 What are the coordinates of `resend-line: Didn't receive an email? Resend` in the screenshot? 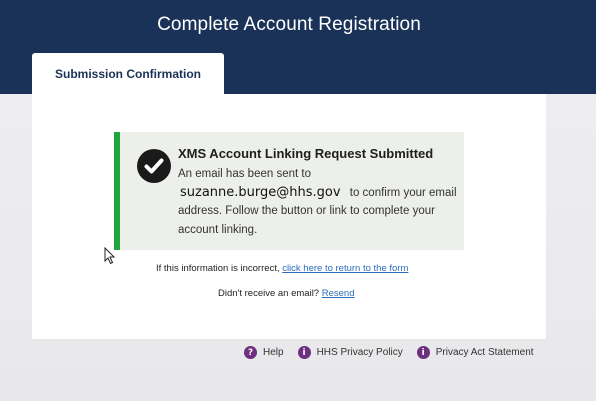 It's located at (286, 293).